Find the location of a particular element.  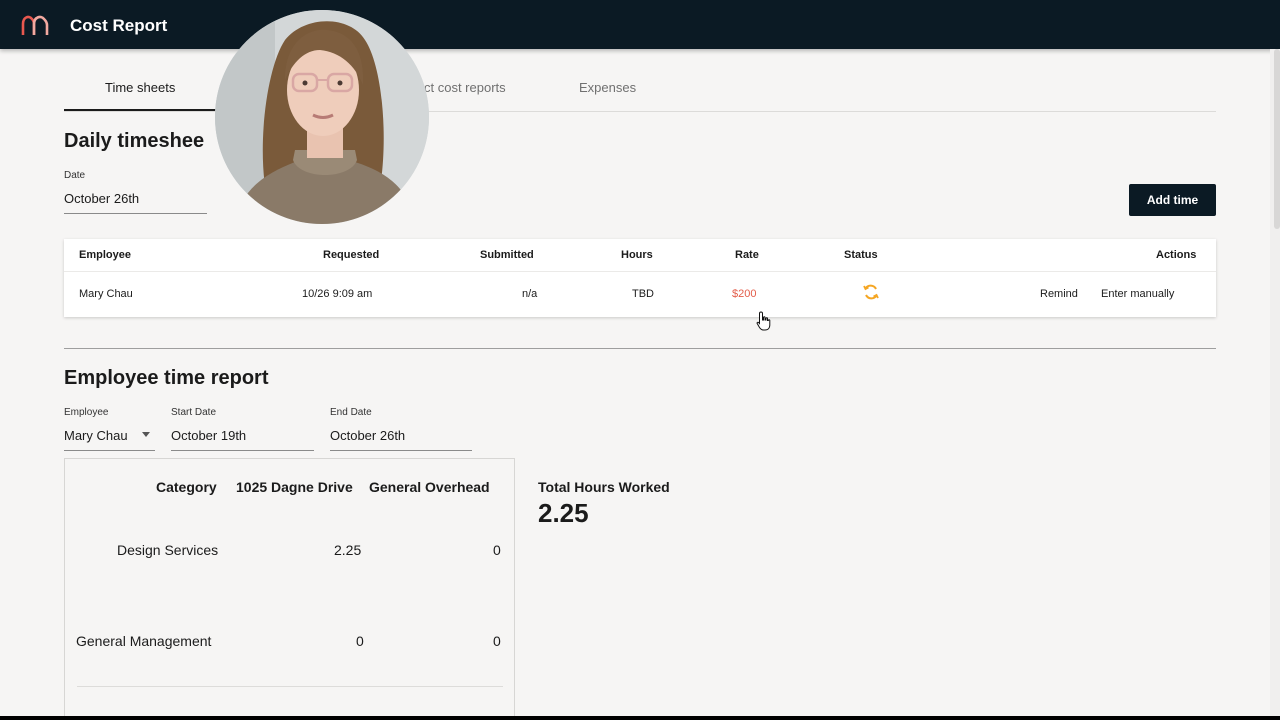

cell-hours: TBD is located at coordinates (643, 294).